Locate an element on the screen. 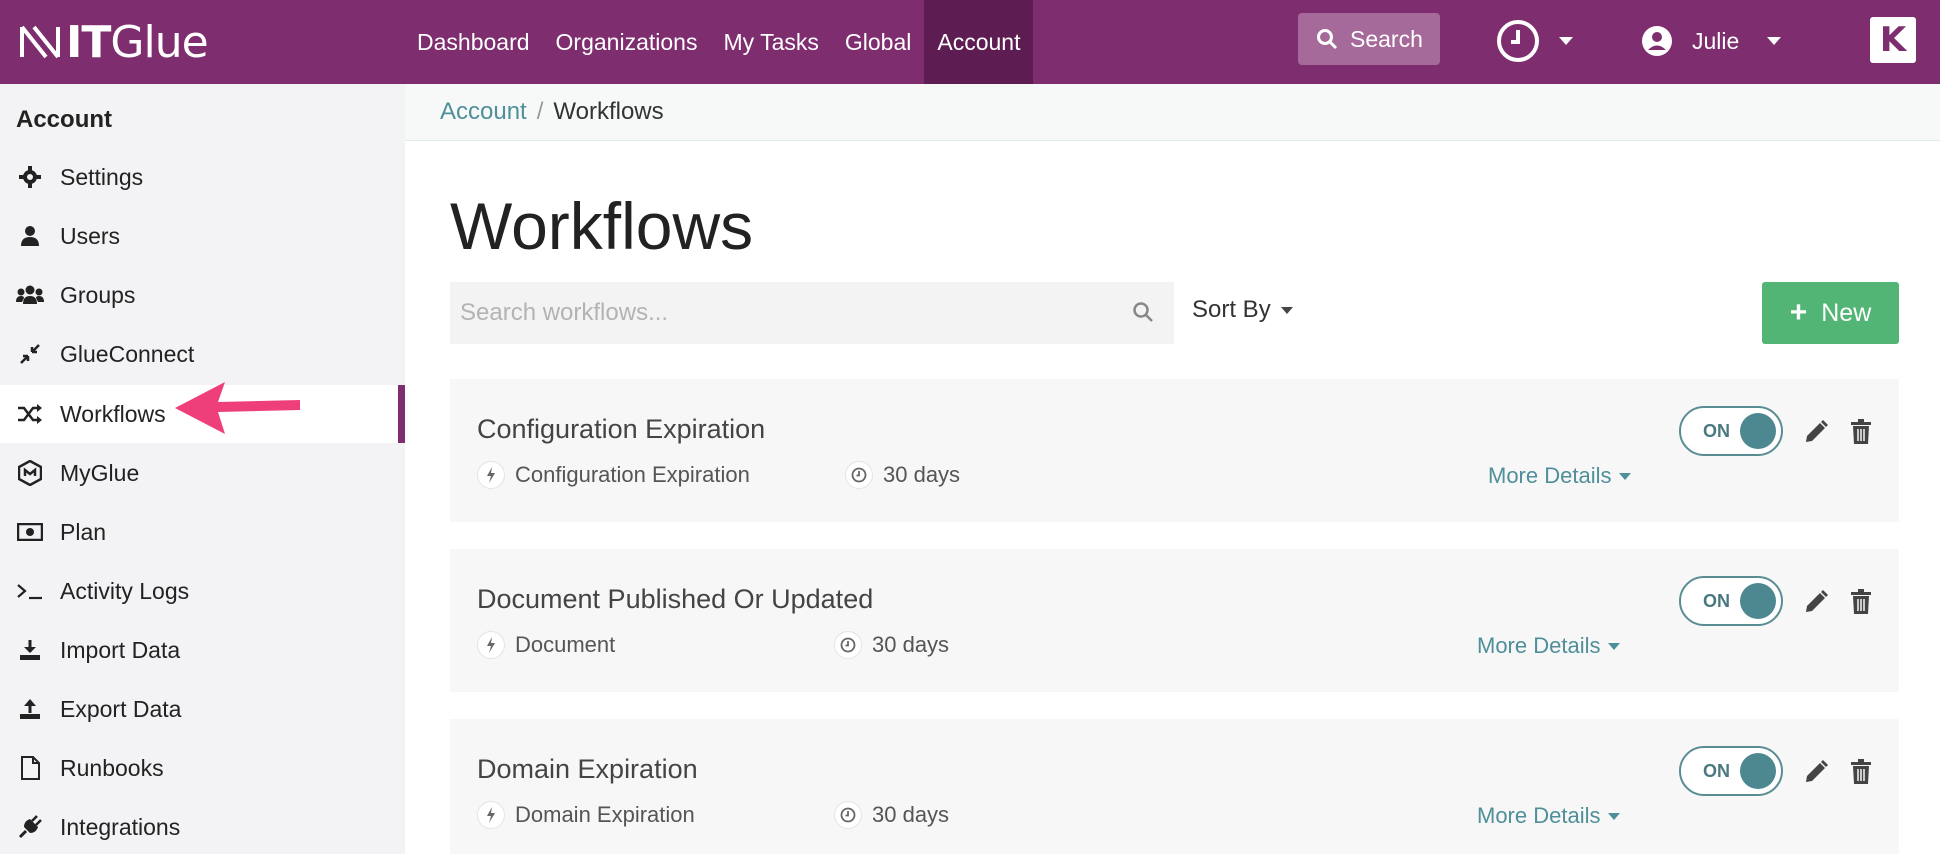  recent-history-dropdown is located at coordinates (1534, 41).